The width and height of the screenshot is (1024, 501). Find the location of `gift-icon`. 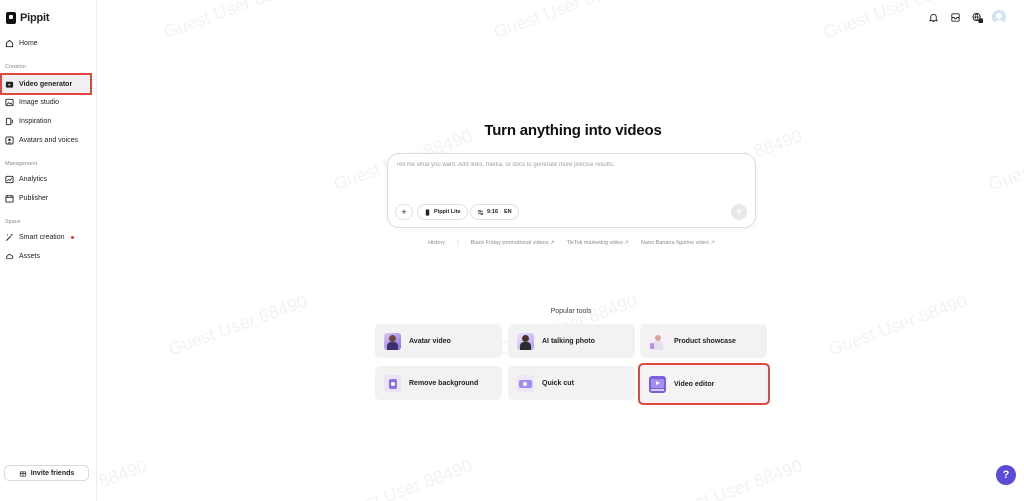

gift-icon is located at coordinates (22, 474).